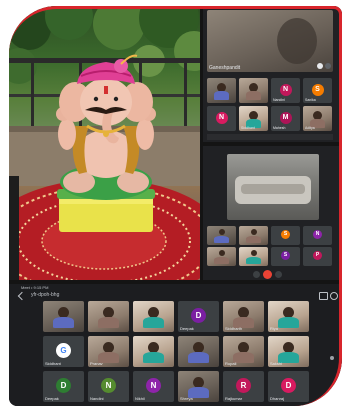 The image size is (349, 410). What do you see at coordinates (96, 363) in the screenshot?
I see `participant-name: Pranav` at bounding box center [96, 363].